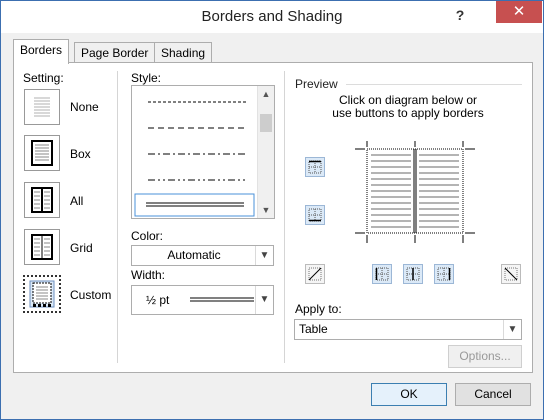 The height and width of the screenshot is (420, 544). What do you see at coordinates (266, 94) in the screenshot?
I see `scroll-up-arrow-icon: ▲` at bounding box center [266, 94].